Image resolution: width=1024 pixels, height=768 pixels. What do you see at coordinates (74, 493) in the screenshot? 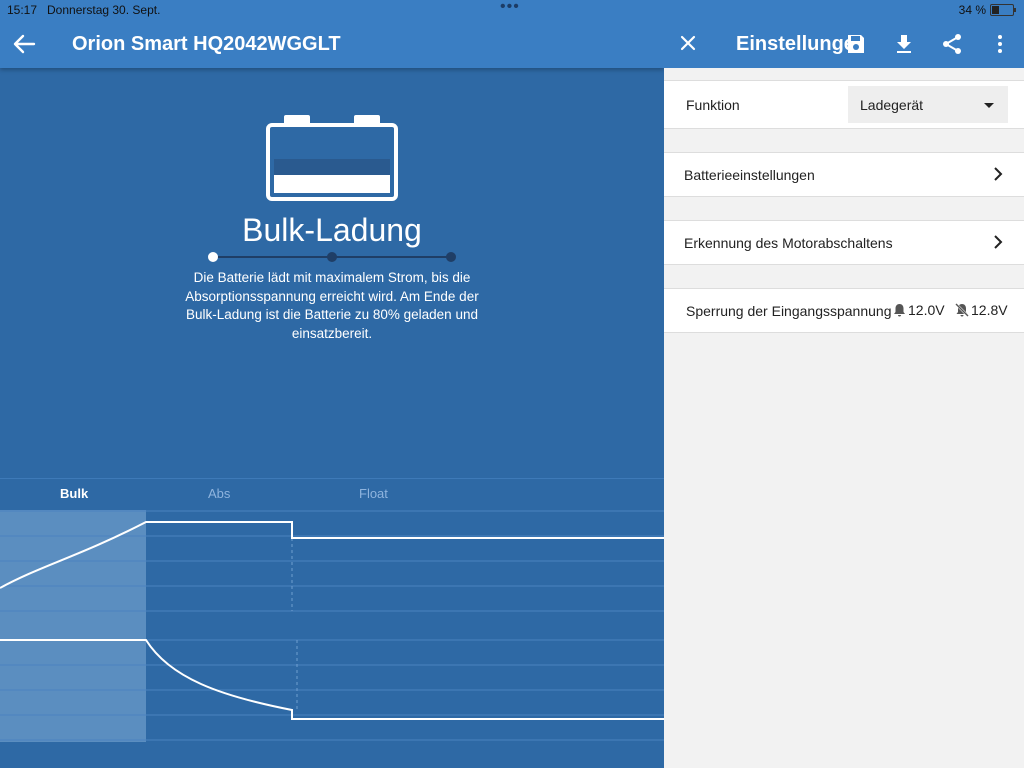
I see `chart-tab-bulk: Bulk` at bounding box center [74, 493].